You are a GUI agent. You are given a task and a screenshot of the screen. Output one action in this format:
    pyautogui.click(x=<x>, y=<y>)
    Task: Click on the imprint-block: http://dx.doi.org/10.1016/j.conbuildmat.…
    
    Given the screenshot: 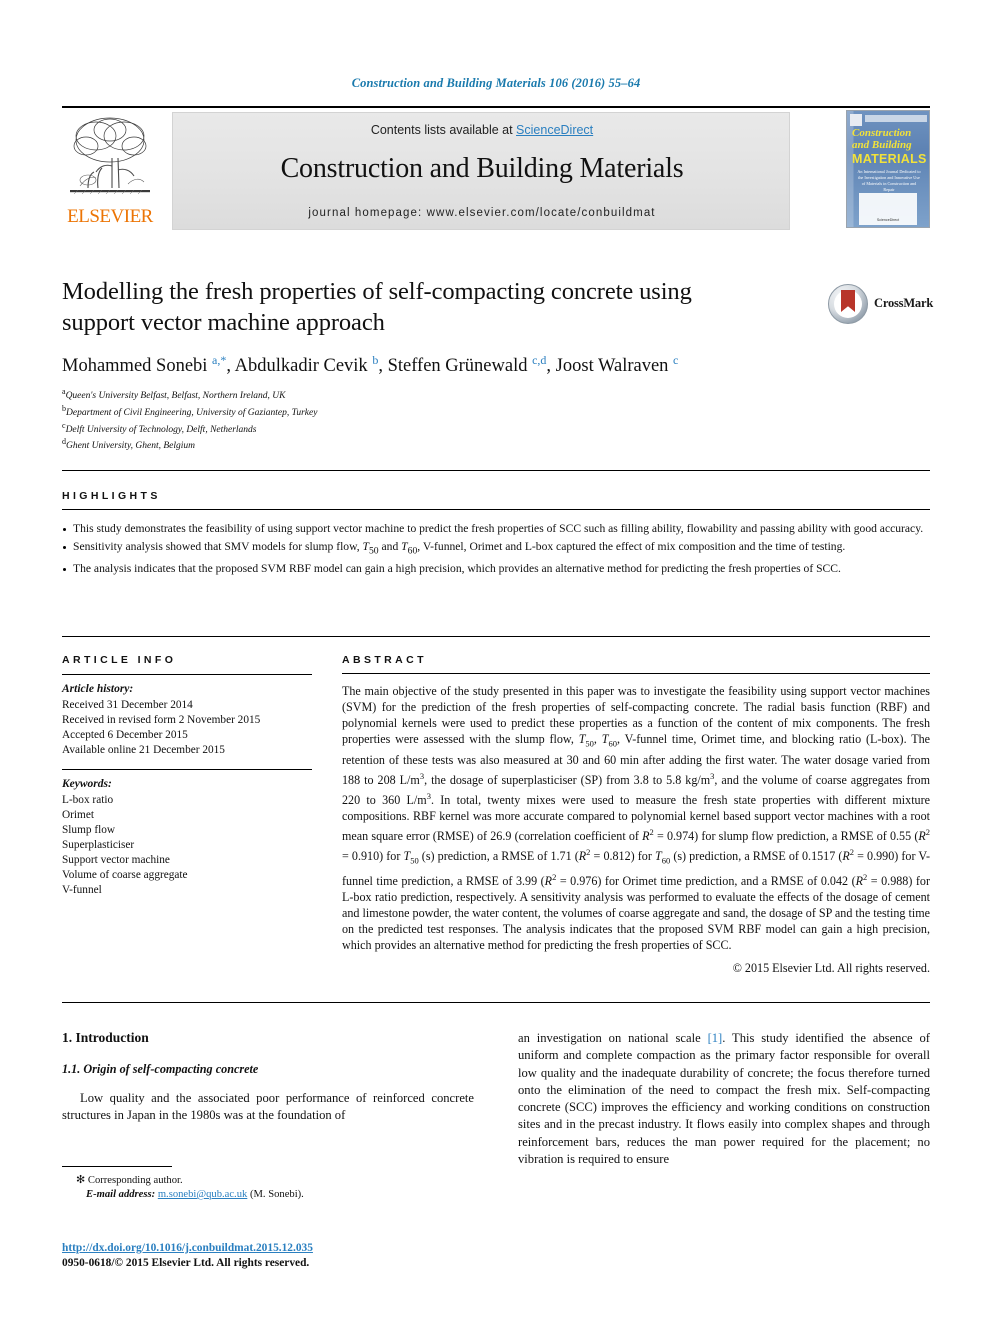 What is the action you would take?
    pyautogui.click(x=312, y=1254)
    